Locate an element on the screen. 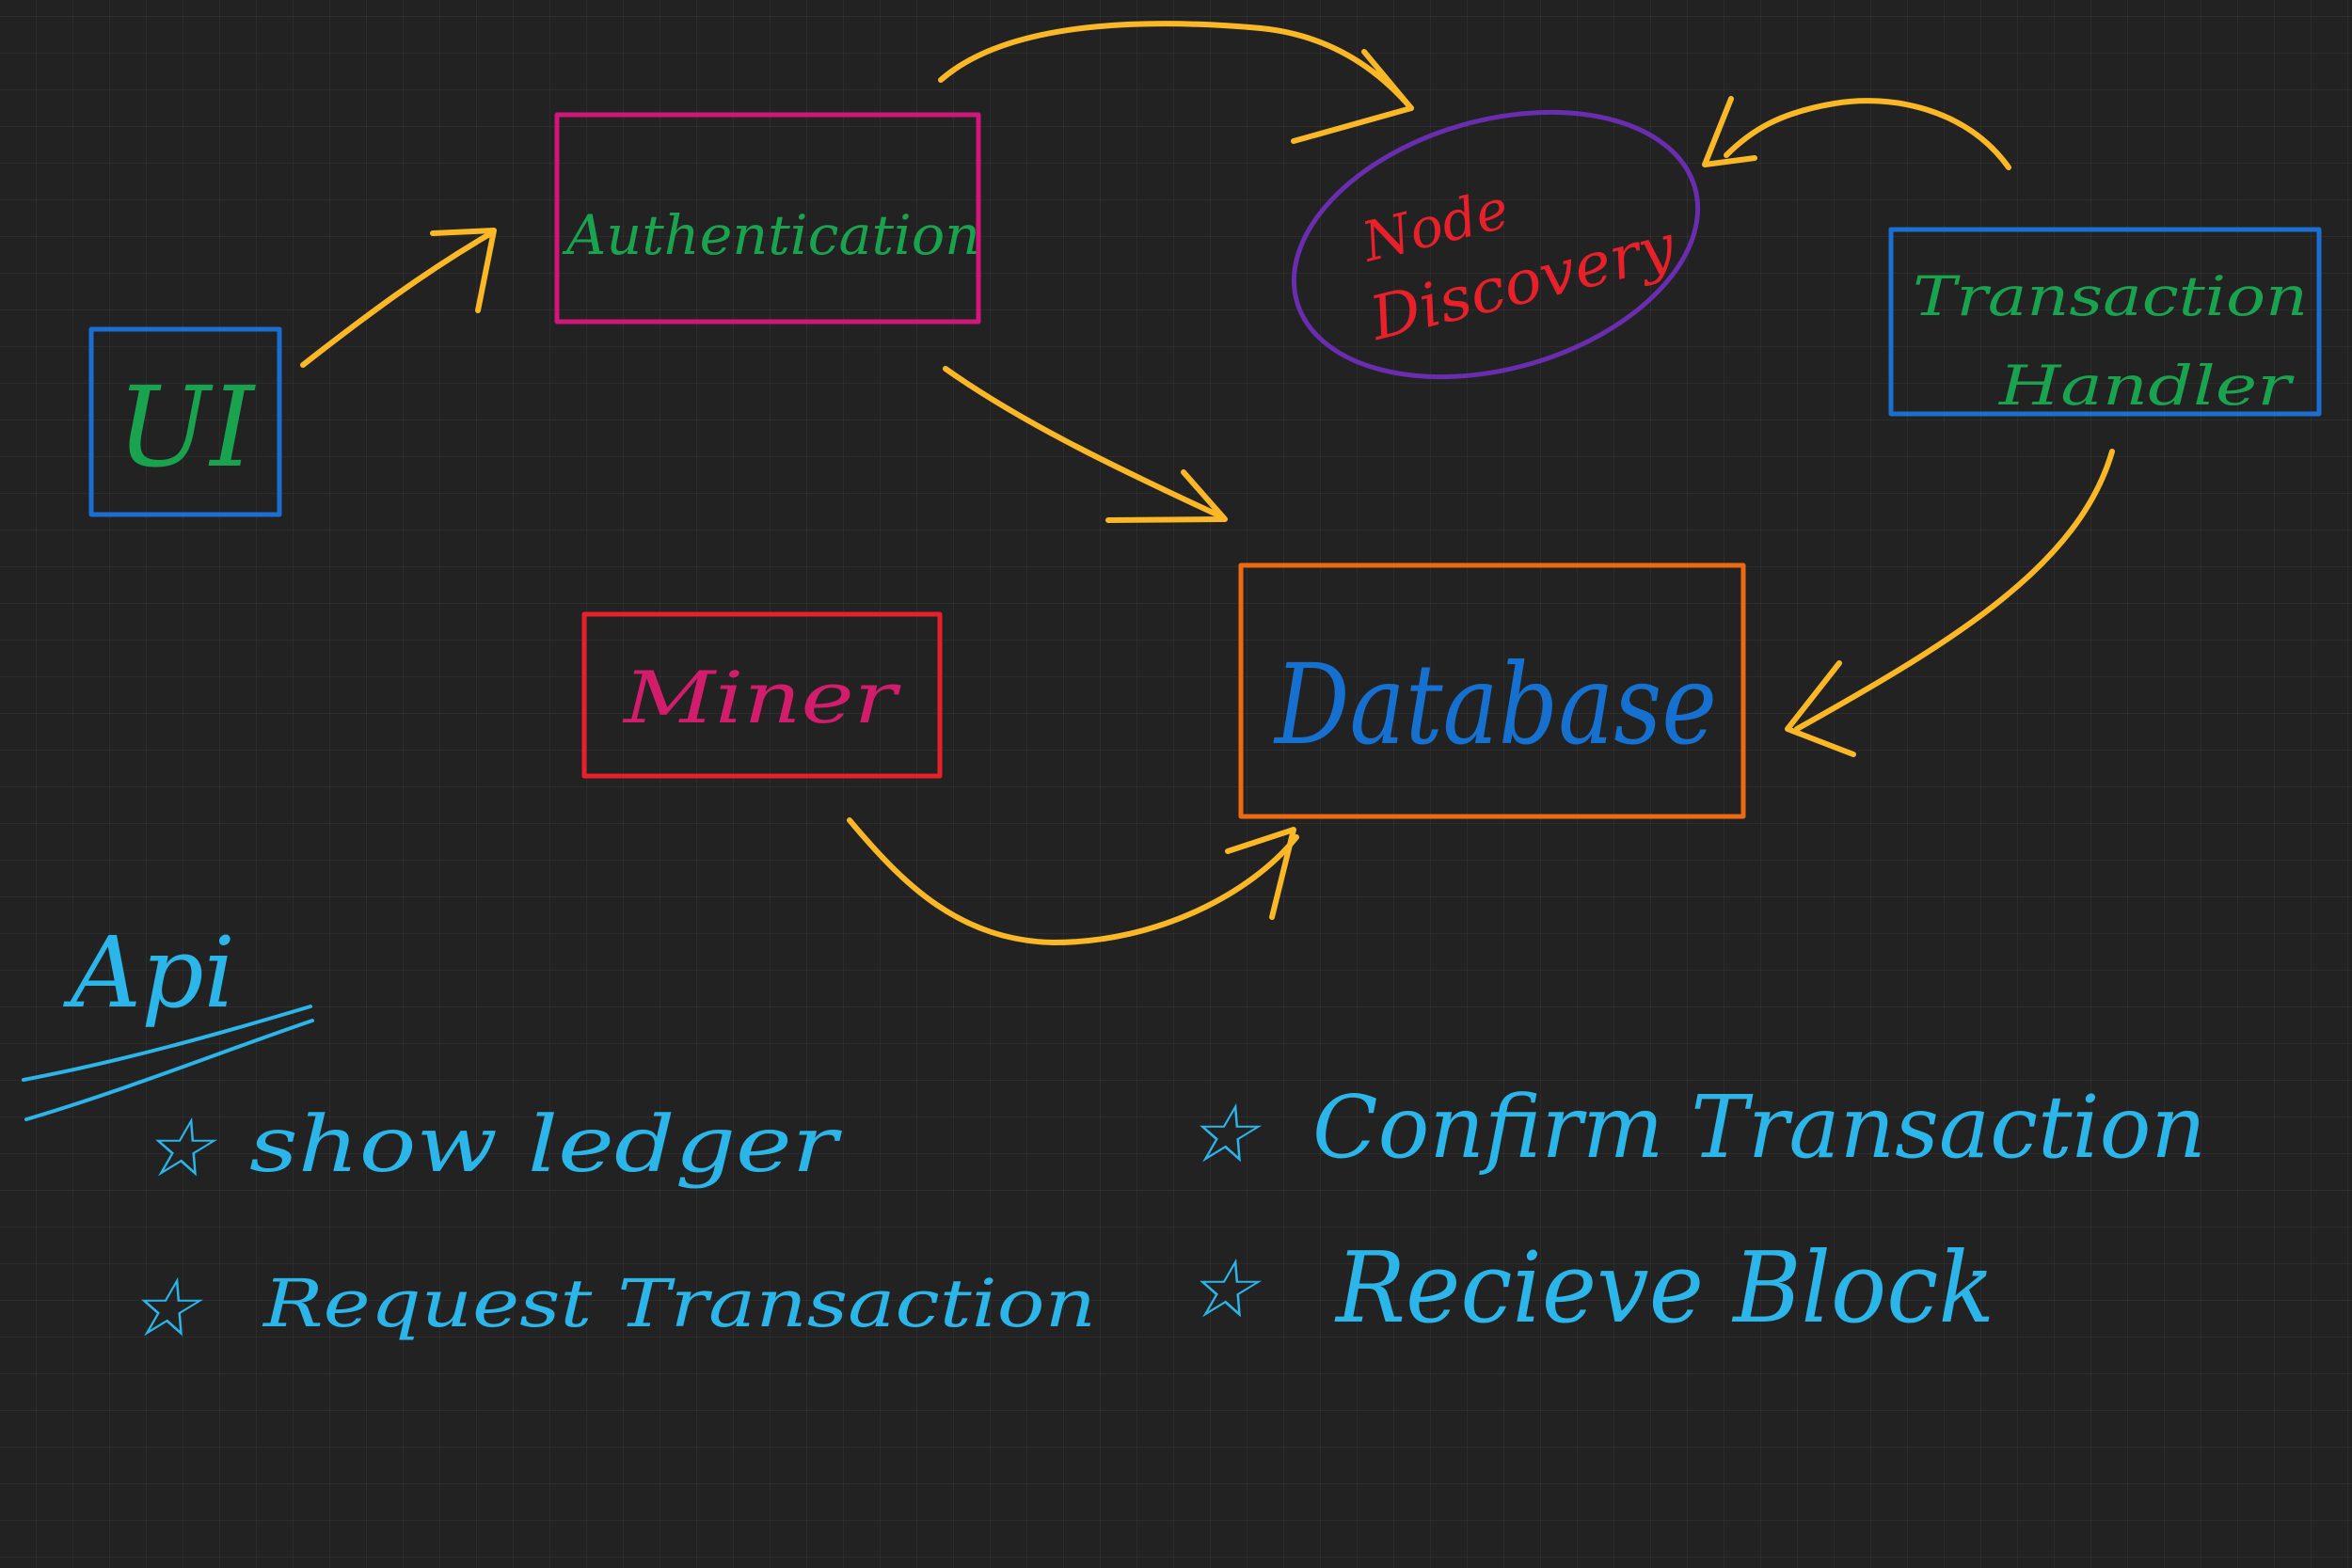 Image resolution: width=2352 pixels, height=1568 pixels. transaction-handler-label-line1: Transaction is located at coordinates (2110, 296).